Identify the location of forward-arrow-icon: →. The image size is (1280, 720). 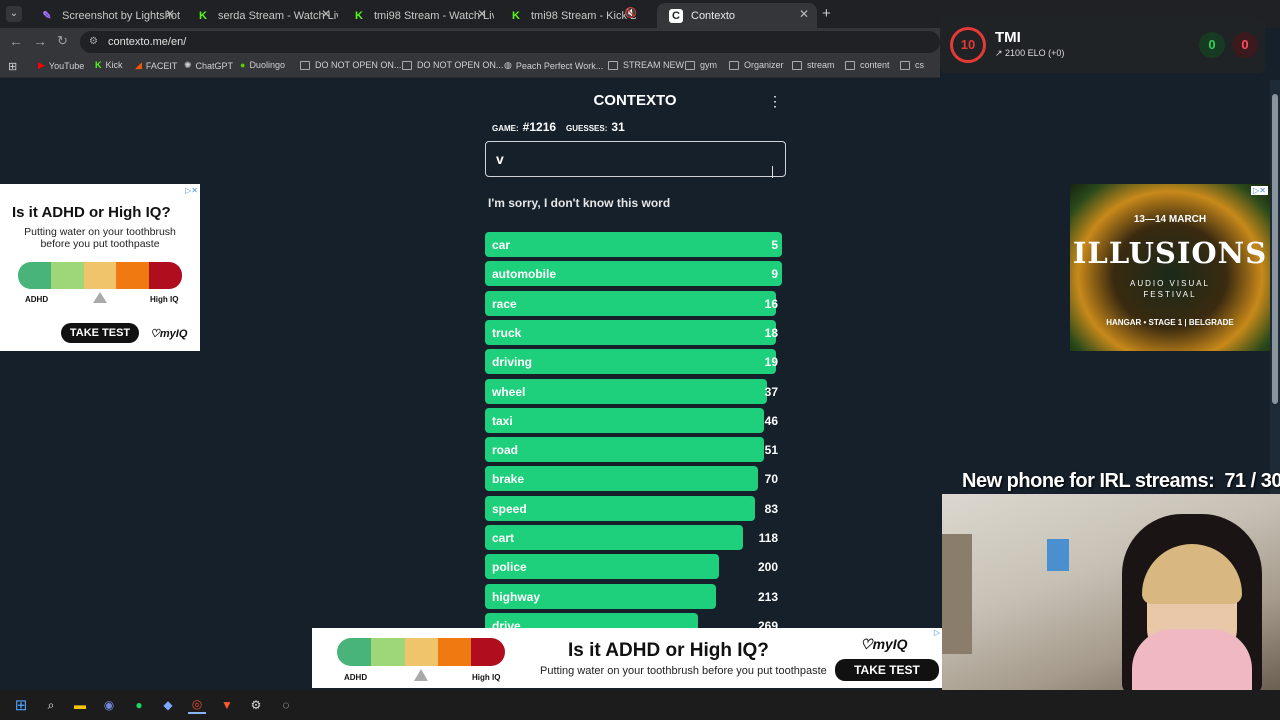
(40, 41).